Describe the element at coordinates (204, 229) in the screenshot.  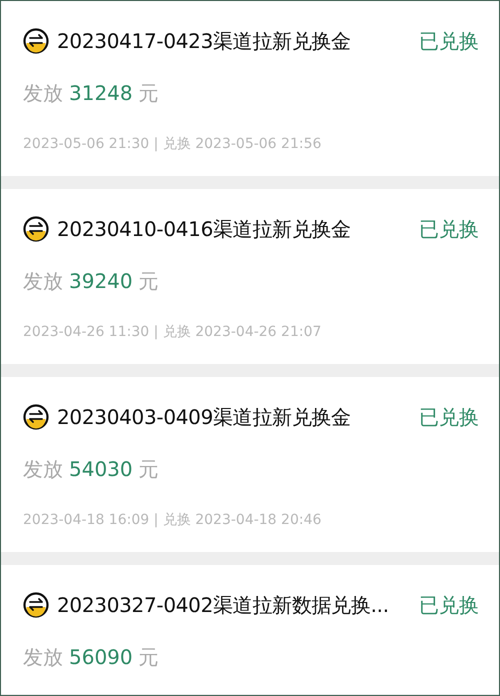
I see `record-title: 20230410-0416渠道拉新兑换金` at that location.